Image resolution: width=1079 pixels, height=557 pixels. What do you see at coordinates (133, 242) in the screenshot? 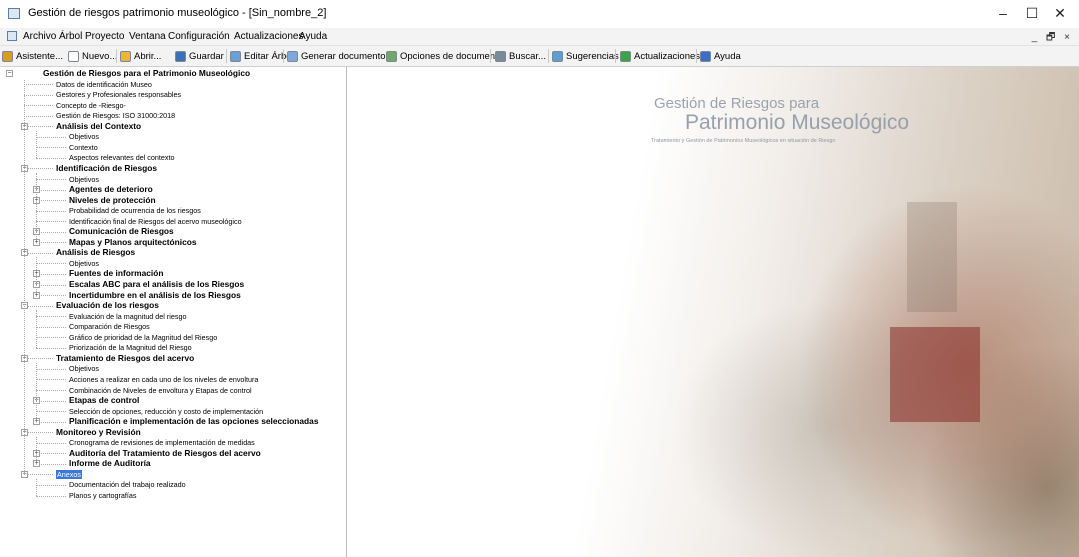
I see `tree-node: Mapas y Planos arquitectónicos` at bounding box center [133, 242].